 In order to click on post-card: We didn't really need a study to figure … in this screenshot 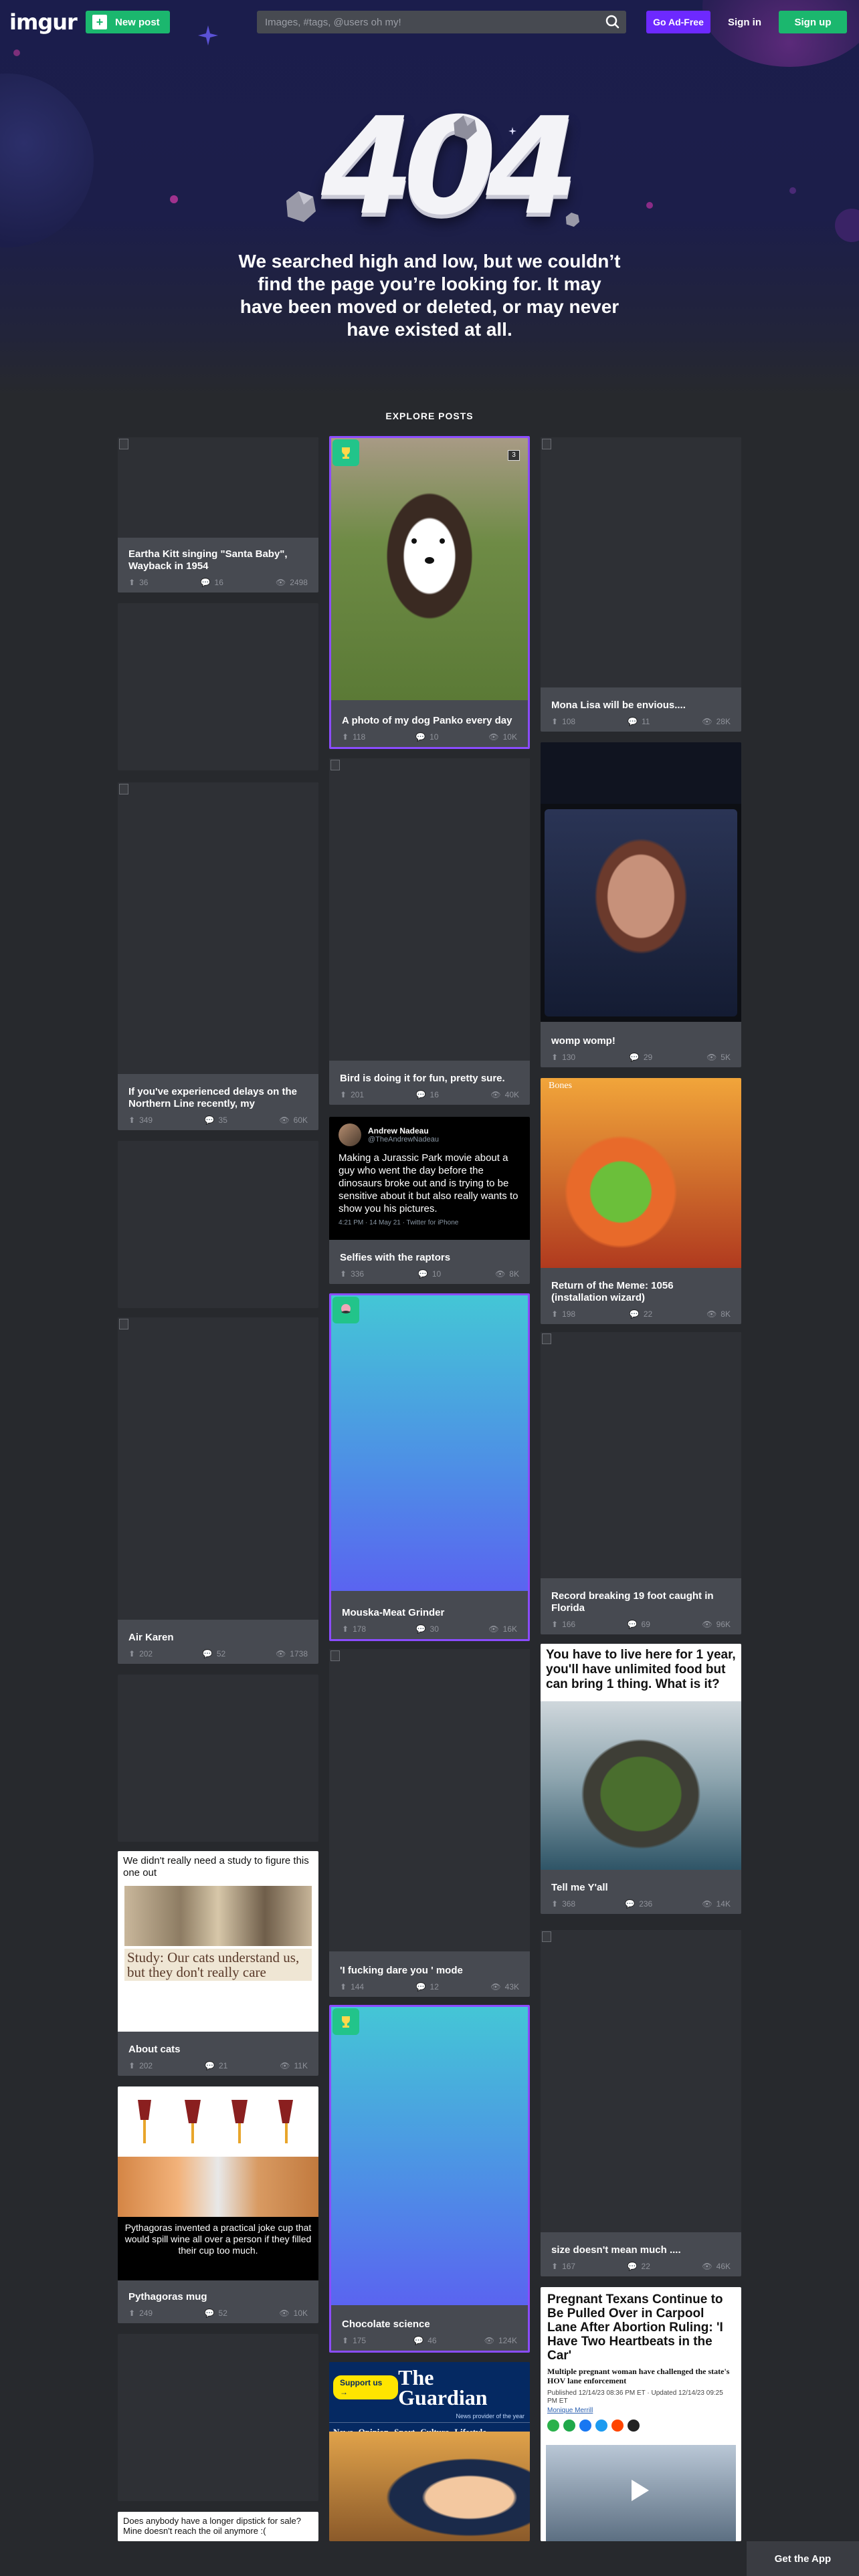, I will do `click(218, 1964)`.